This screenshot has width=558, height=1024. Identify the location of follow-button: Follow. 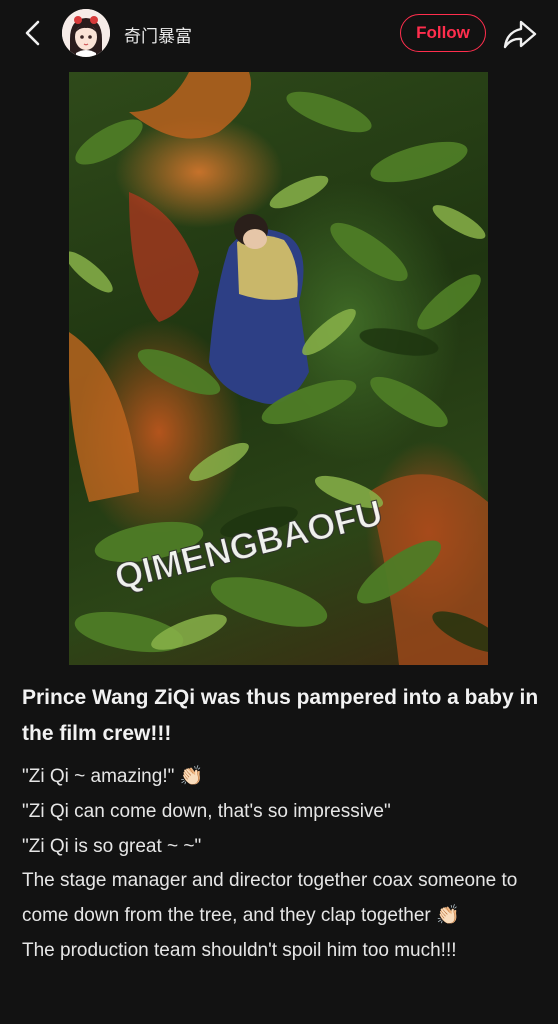
(443, 33).